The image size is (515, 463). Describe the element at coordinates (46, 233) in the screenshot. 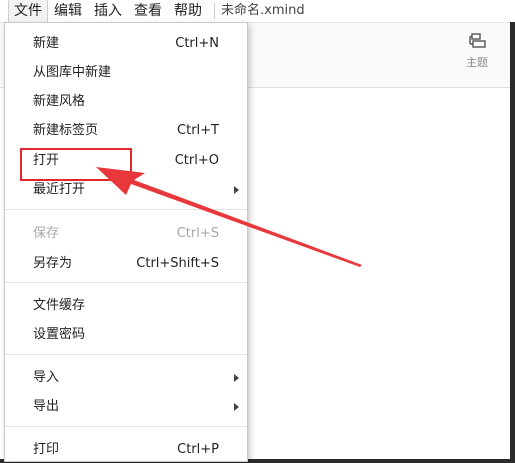

I see `menu-item-label: 保存` at that location.